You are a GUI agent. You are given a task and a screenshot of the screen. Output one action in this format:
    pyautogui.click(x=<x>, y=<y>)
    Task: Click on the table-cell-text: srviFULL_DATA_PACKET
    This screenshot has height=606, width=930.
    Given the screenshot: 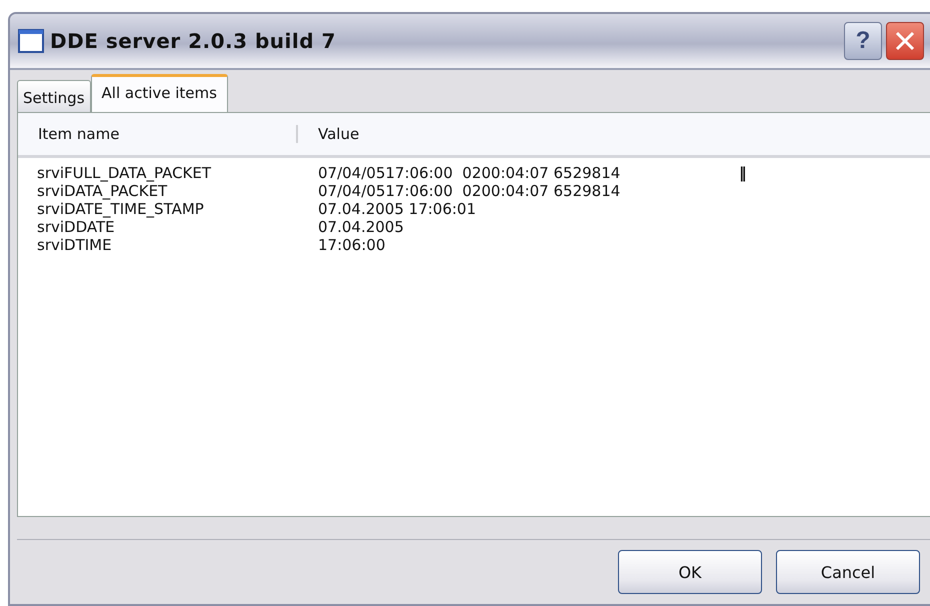 What is the action you would take?
    pyautogui.click(x=124, y=173)
    